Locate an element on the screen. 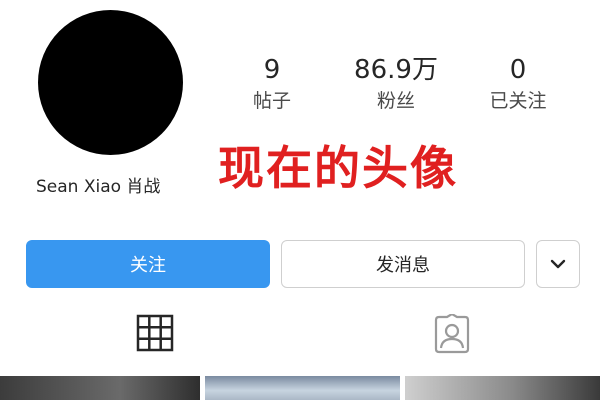  follow-button: 关注 is located at coordinates (148, 264).